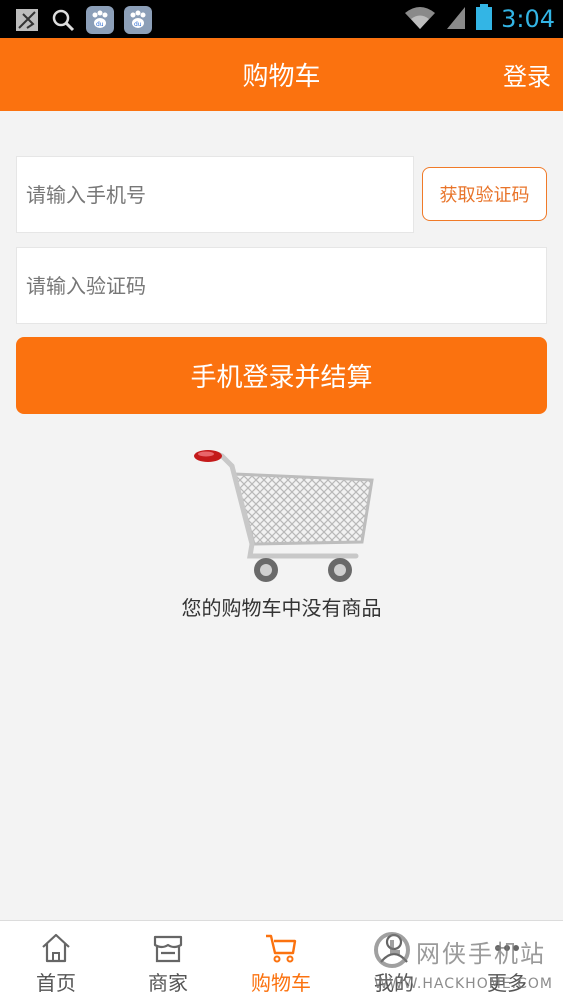  I want to click on empty-cart-icon, so click(284, 516).